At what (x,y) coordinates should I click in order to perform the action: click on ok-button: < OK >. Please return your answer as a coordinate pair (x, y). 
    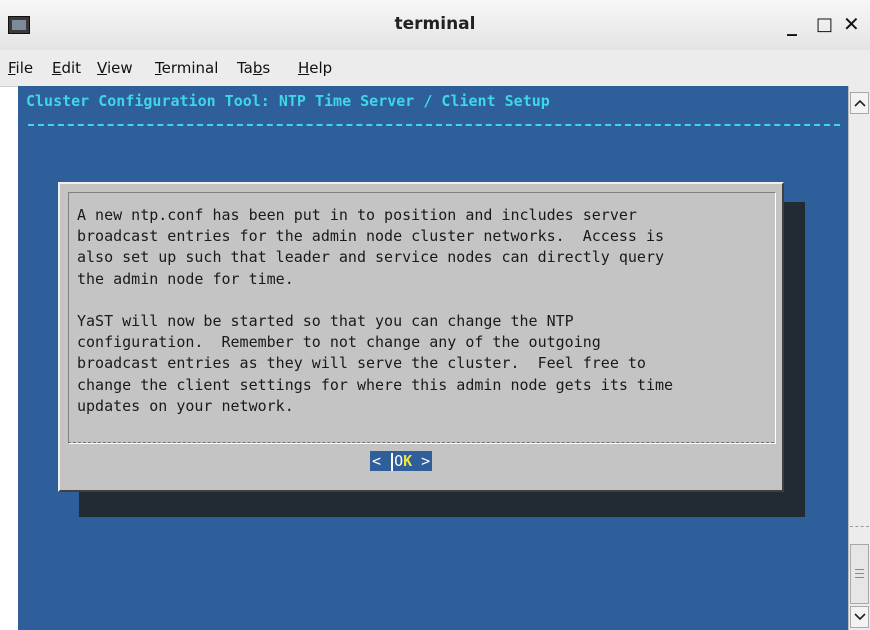
    Looking at the image, I should click on (401, 461).